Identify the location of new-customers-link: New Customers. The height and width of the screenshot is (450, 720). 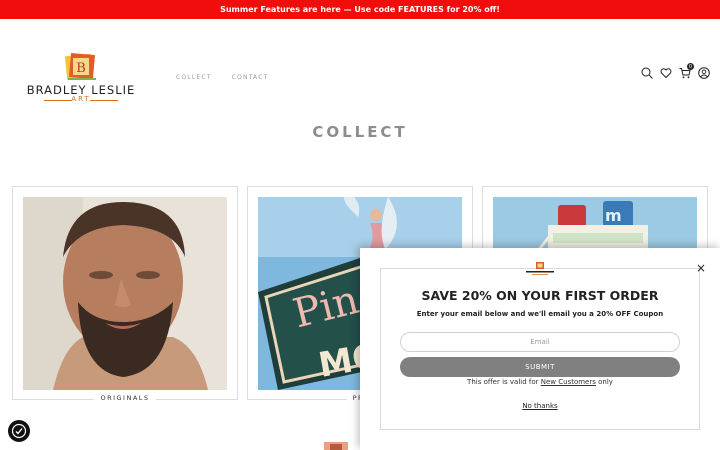
(568, 382).